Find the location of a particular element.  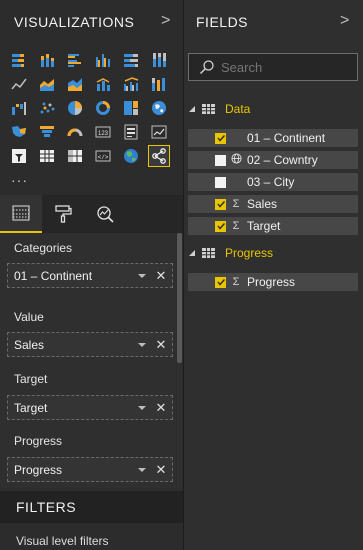

visualizations-header: VISUALIZATIONS is located at coordinates (74, 22).